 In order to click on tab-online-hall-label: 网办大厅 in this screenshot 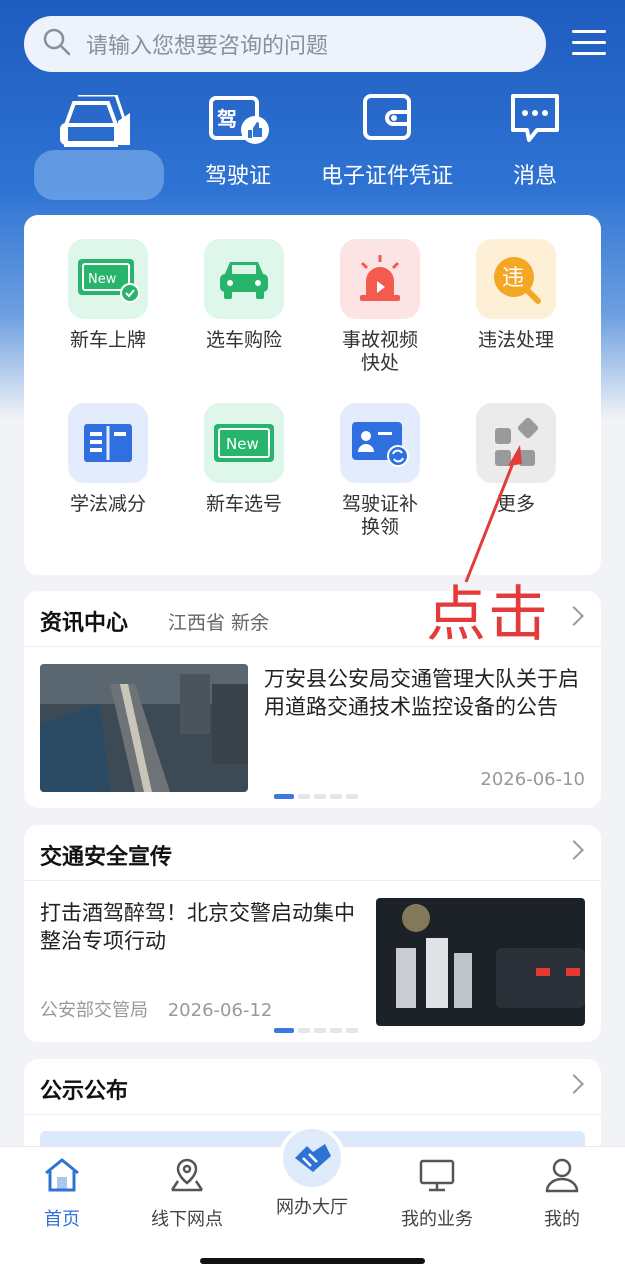, I will do `click(312, 1207)`.